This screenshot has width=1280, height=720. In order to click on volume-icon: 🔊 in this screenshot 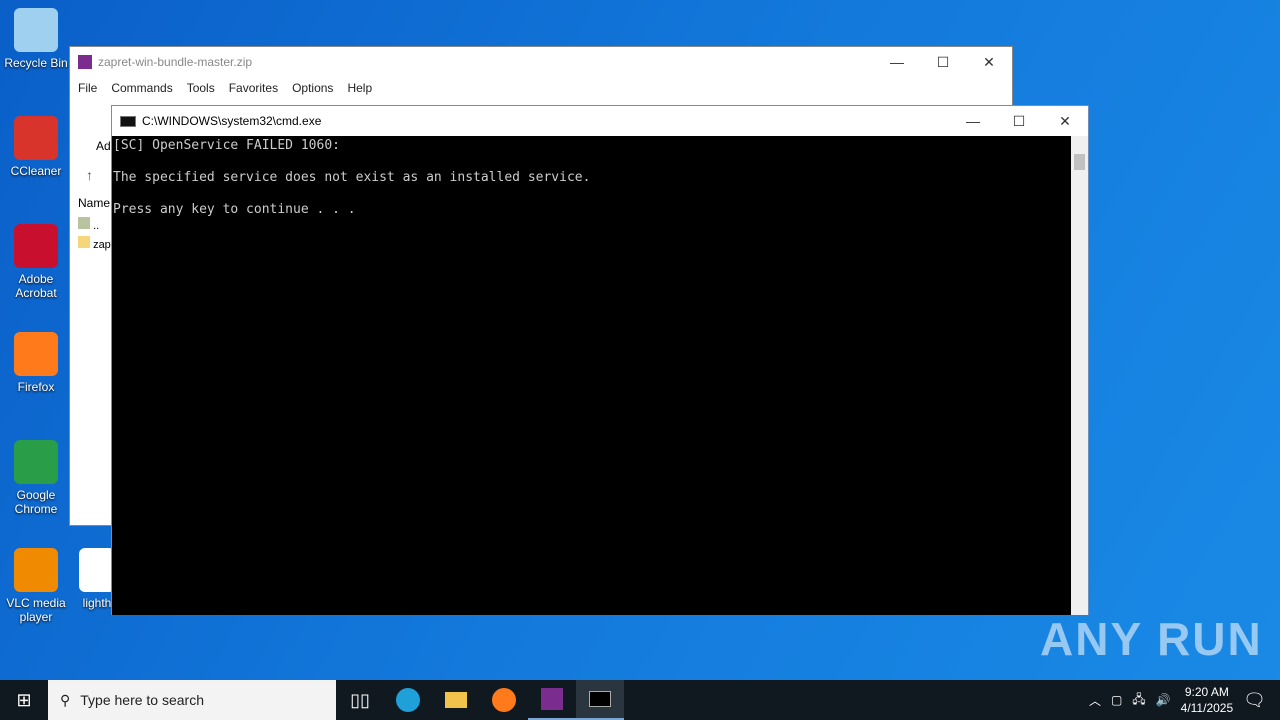, I will do `click(1163, 700)`.